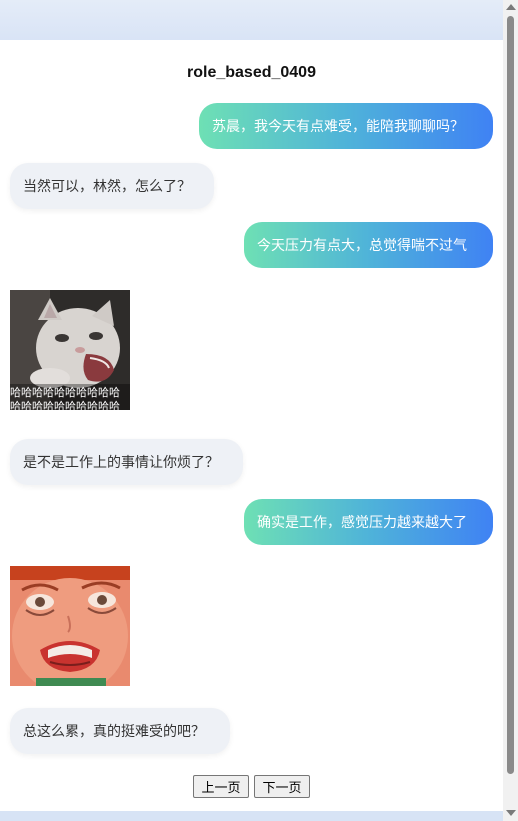 The height and width of the screenshot is (821, 518). I want to click on user-message-bubble: 苏晨，我今天有点难受，能陪我聊聊吗？, so click(346, 126).